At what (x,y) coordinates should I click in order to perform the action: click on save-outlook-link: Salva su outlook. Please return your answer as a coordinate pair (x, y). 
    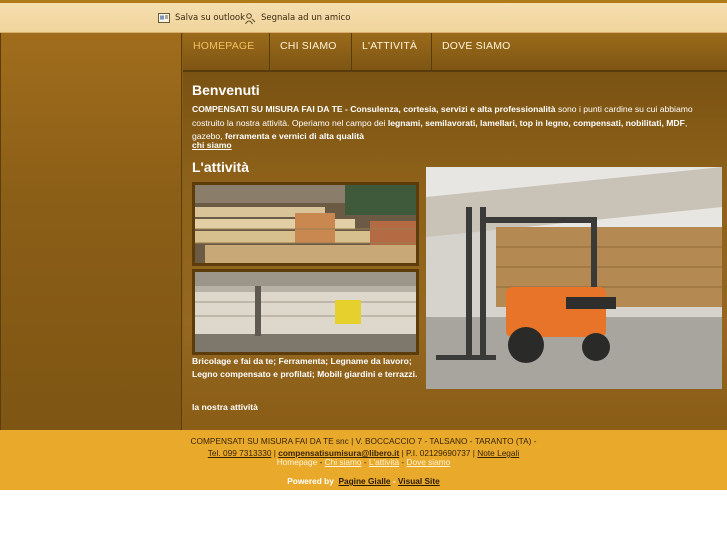
    Looking at the image, I should click on (201, 18).